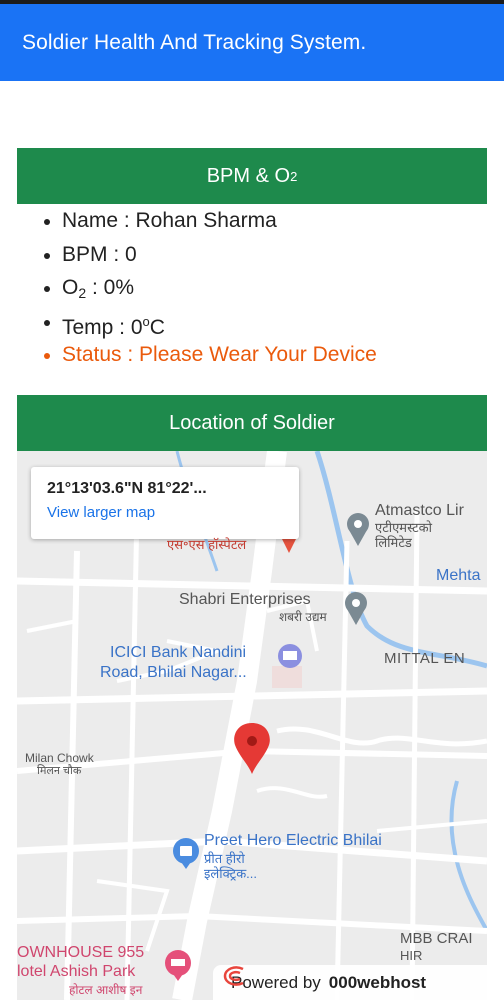 This screenshot has width=504, height=1000. What do you see at coordinates (81, 952) in the screenshot?
I see `townhouse-label: OWNHOUSE 955` at bounding box center [81, 952].